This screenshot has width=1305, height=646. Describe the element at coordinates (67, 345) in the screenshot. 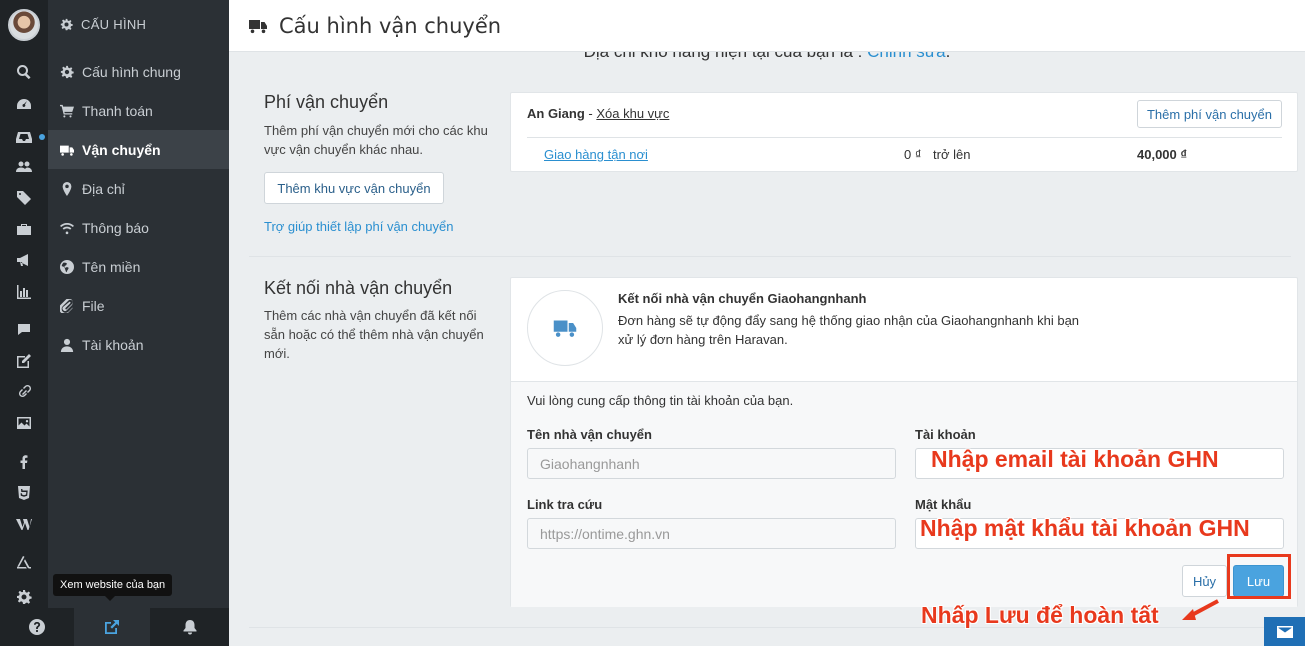

I see `user-icon` at that location.